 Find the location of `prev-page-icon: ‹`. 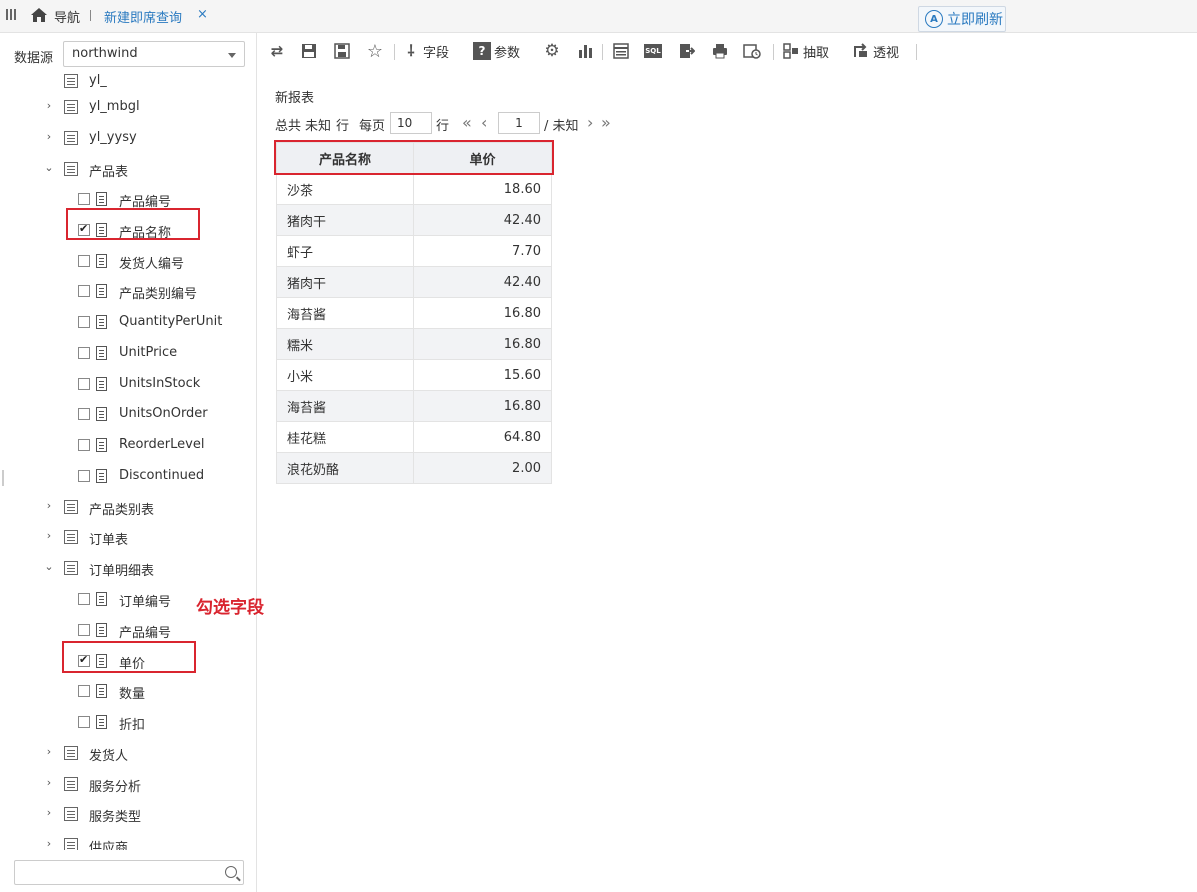

prev-page-icon: ‹ is located at coordinates (484, 122).